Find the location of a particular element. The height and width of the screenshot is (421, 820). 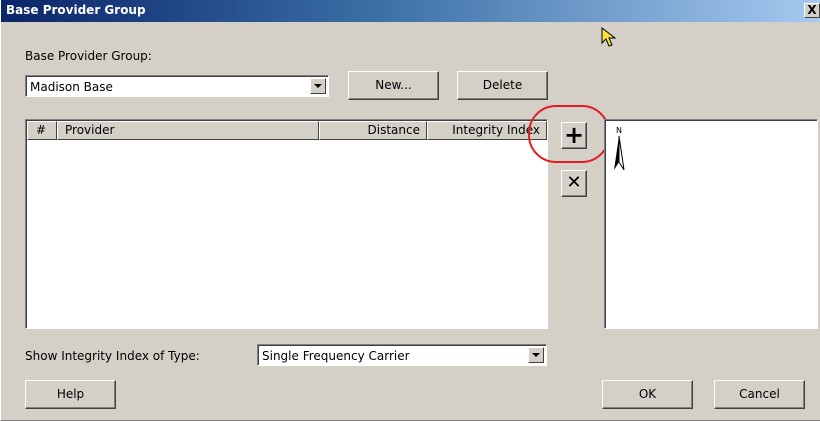

column-distance-label: Distance is located at coordinates (393, 130).